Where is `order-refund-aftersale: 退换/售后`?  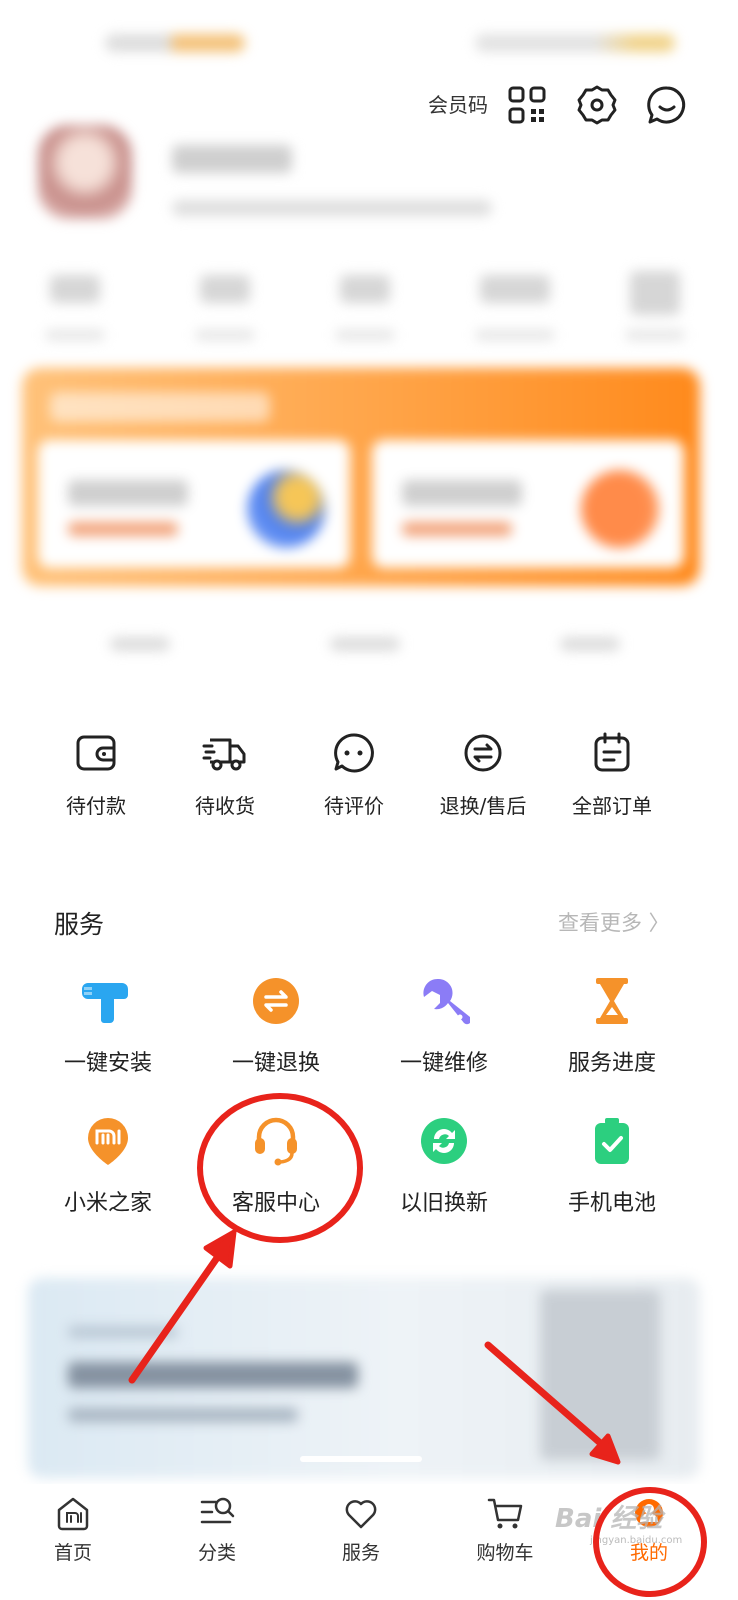
order-refund-aftersale: 退换/售后 is located at coordinates (483, 780).